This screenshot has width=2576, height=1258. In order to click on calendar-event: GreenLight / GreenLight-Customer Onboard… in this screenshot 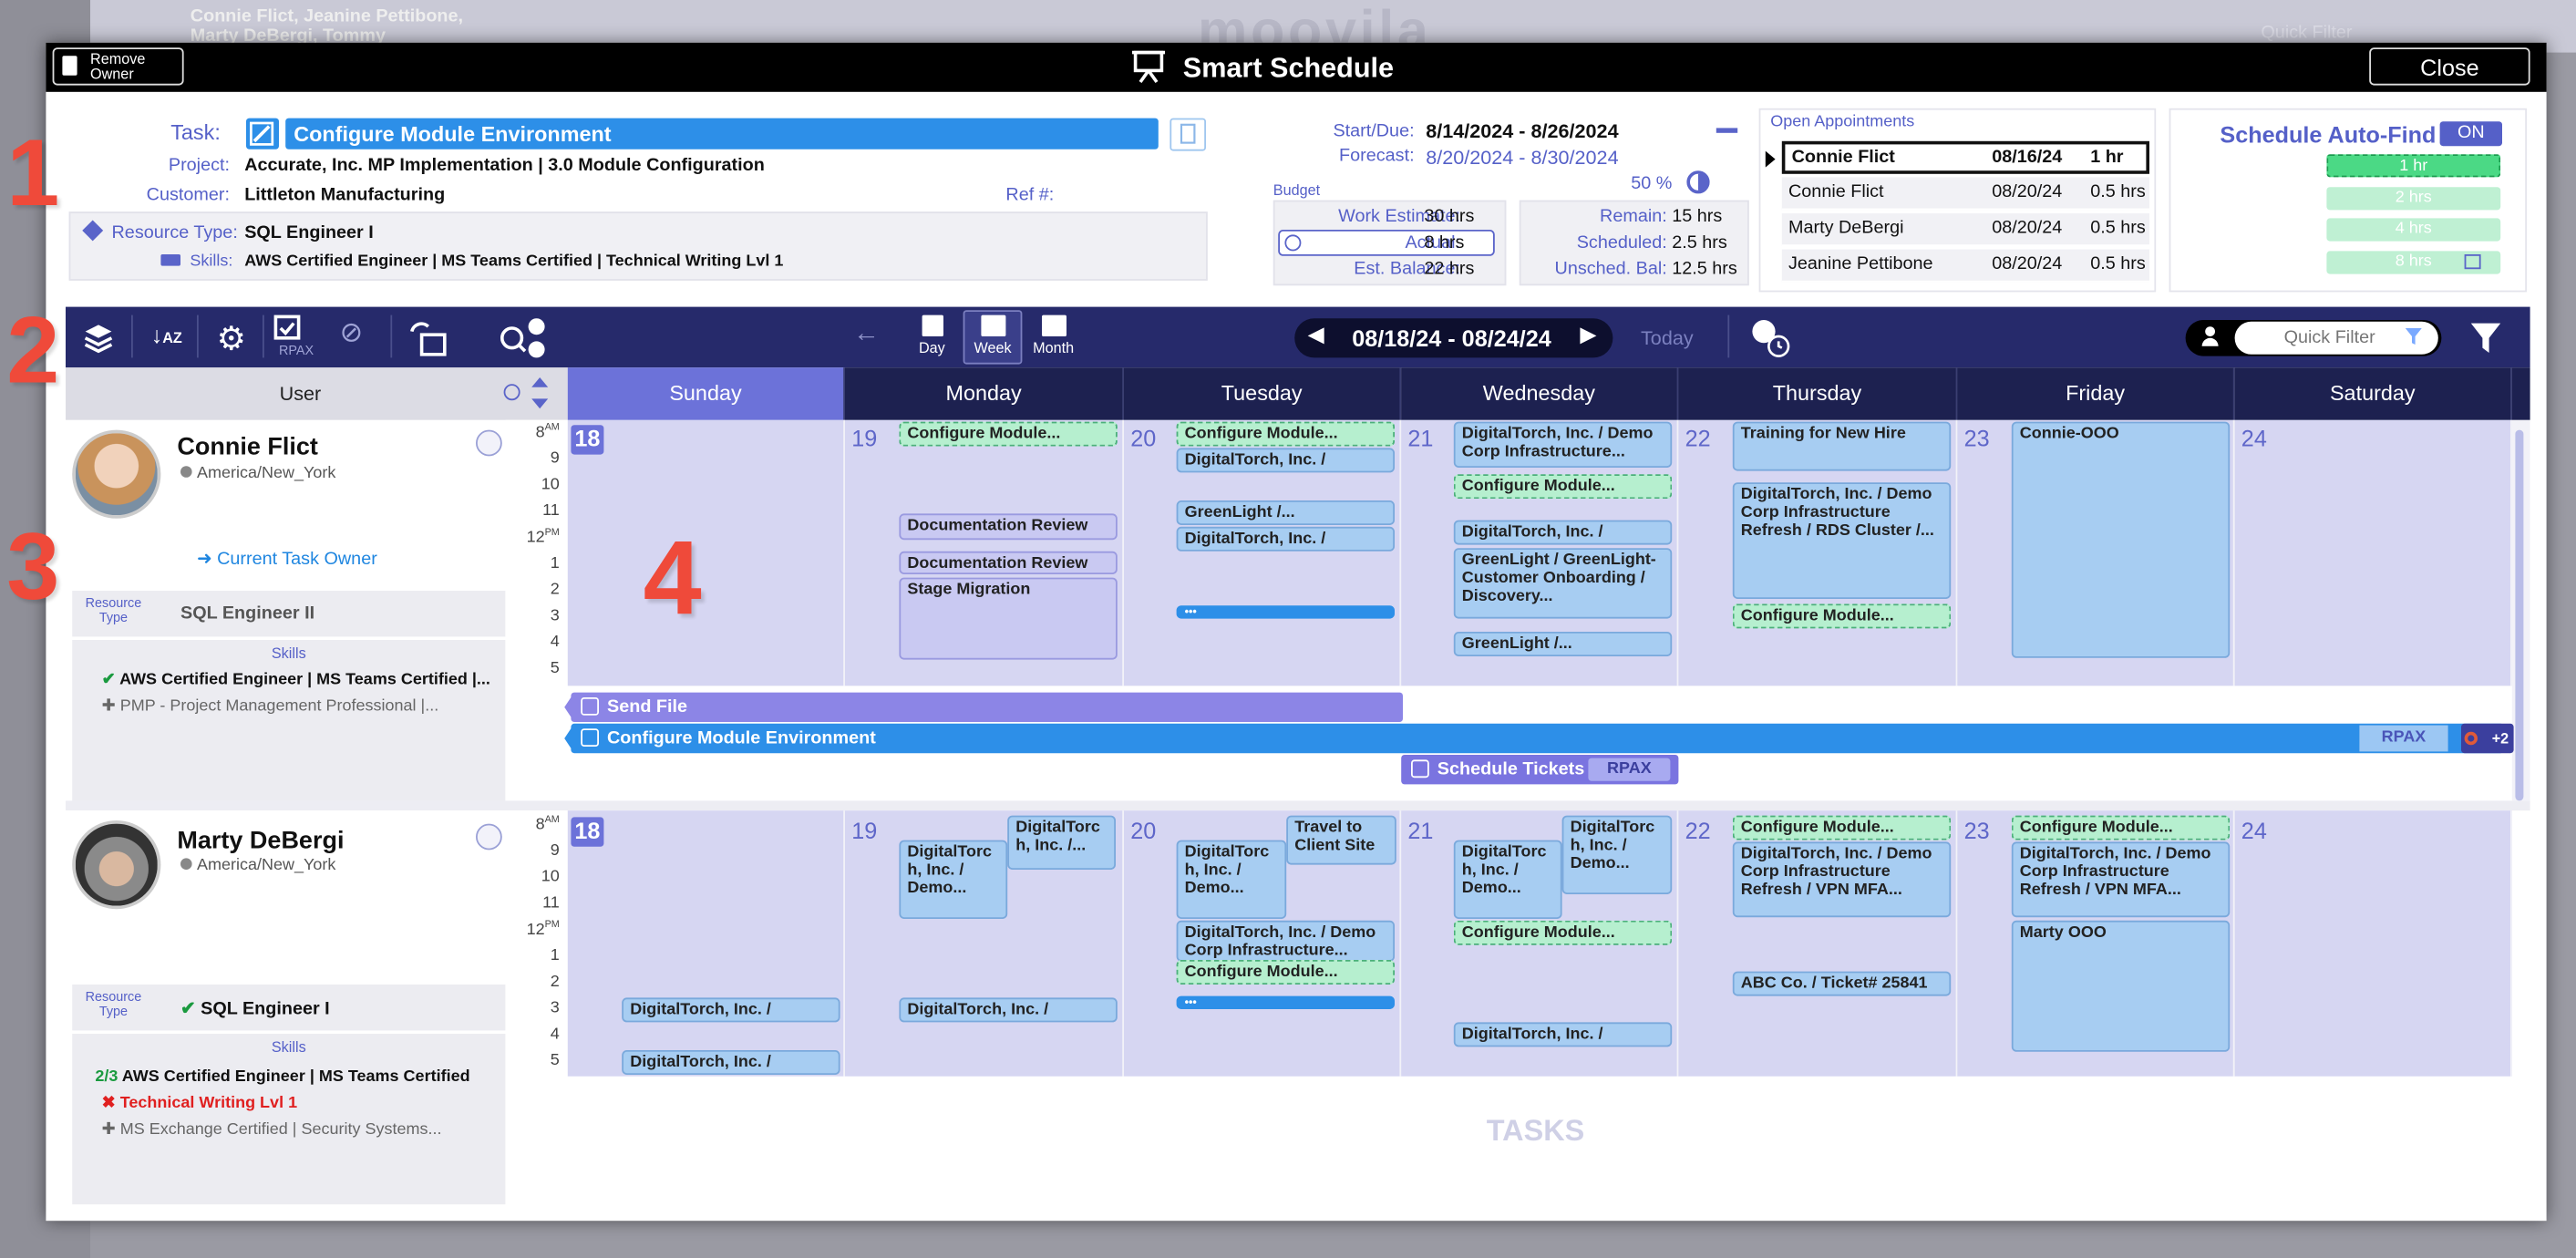, I will do `click(1563, 583)`.